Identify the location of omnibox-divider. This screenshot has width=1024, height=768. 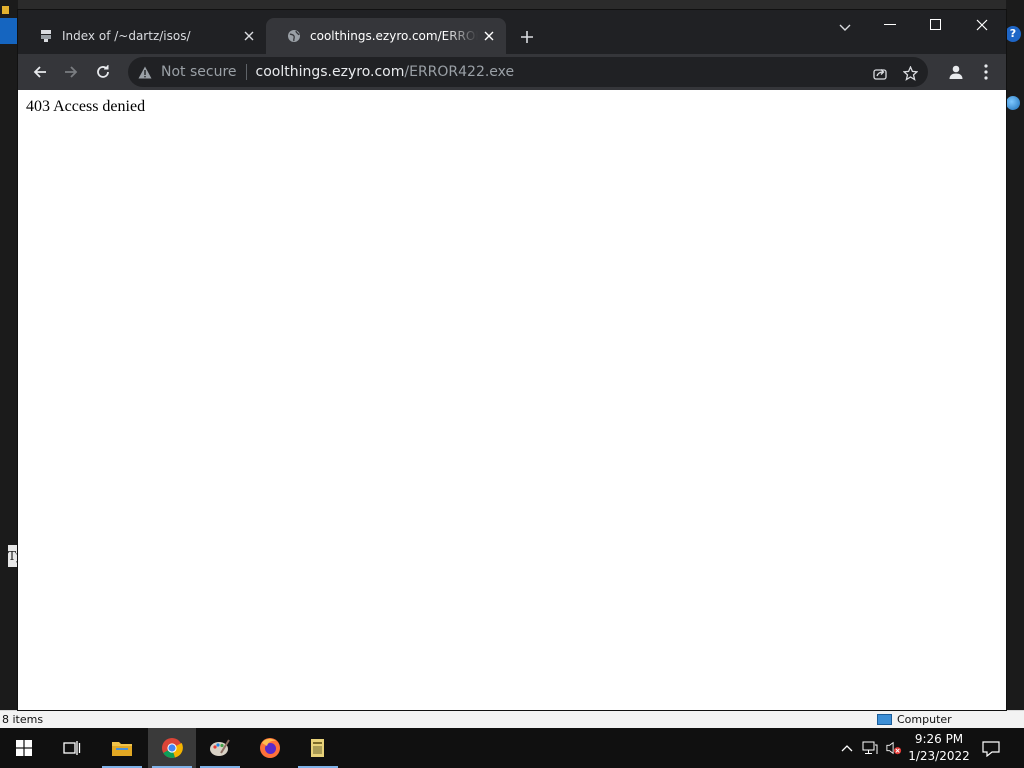
(246, 72).